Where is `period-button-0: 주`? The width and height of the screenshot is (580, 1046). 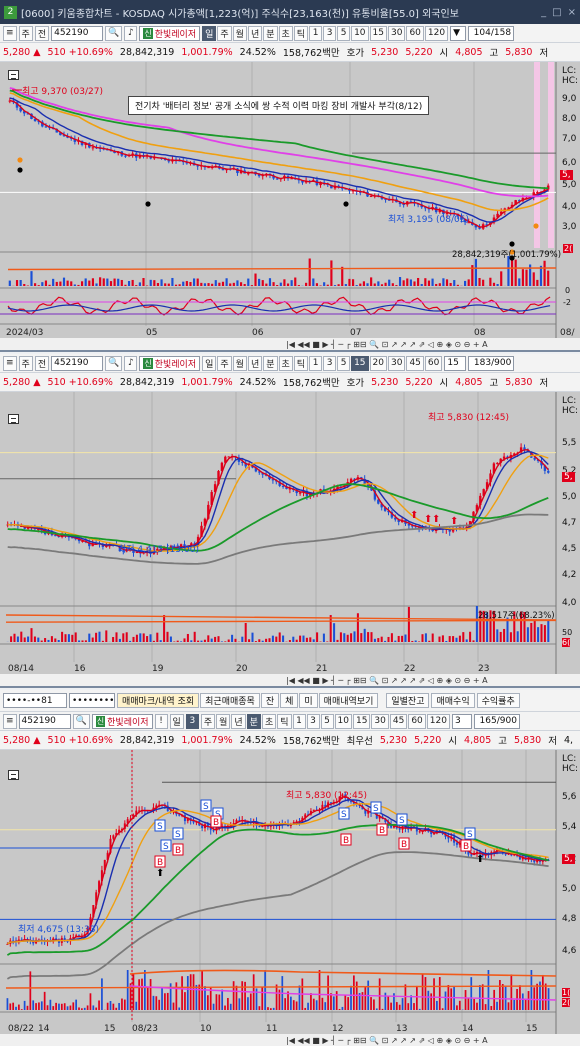 period-button-0: 주 is located at coordinates (208, 721).